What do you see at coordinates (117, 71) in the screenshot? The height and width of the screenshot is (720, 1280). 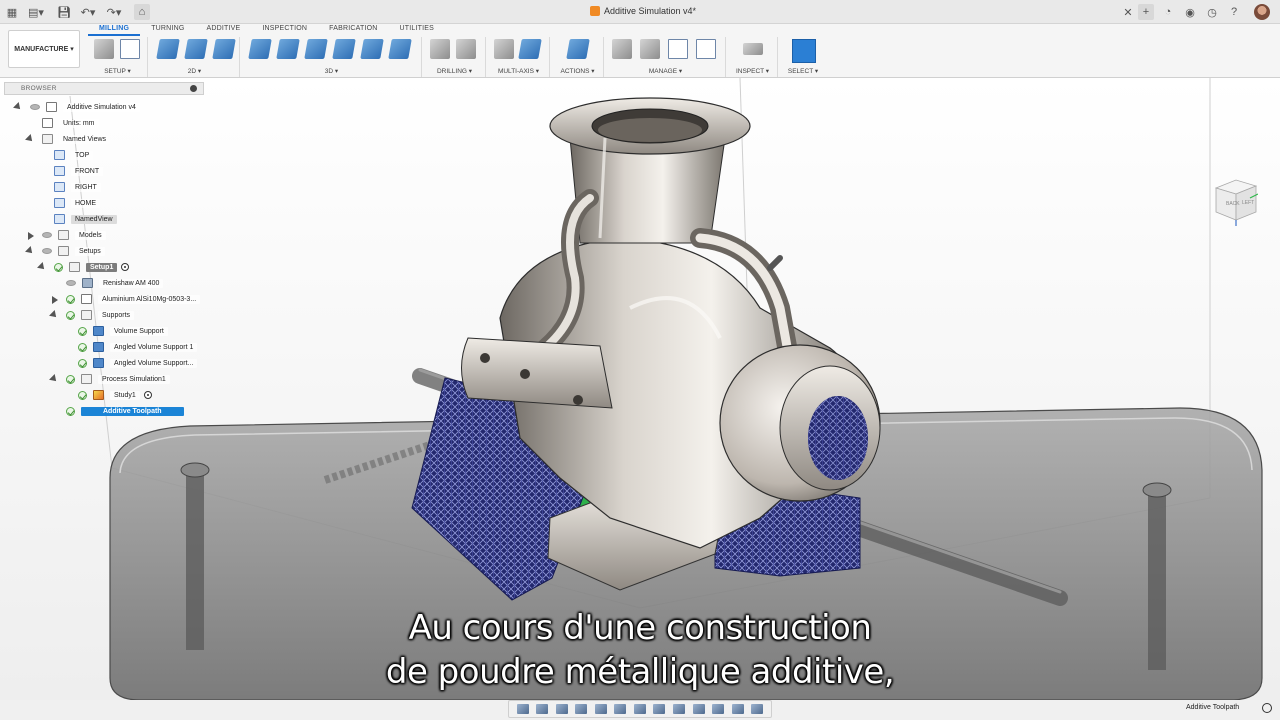 I see `setup-group-label: SETUP ▾` at bounding box center [117, 71].